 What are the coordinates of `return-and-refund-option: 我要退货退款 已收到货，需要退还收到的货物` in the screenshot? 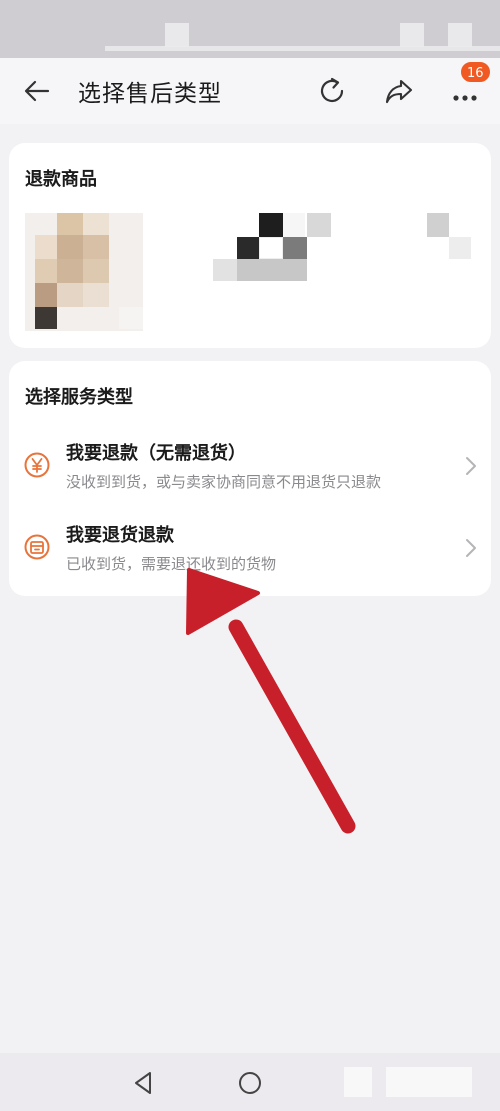 It's located at (250, 549).